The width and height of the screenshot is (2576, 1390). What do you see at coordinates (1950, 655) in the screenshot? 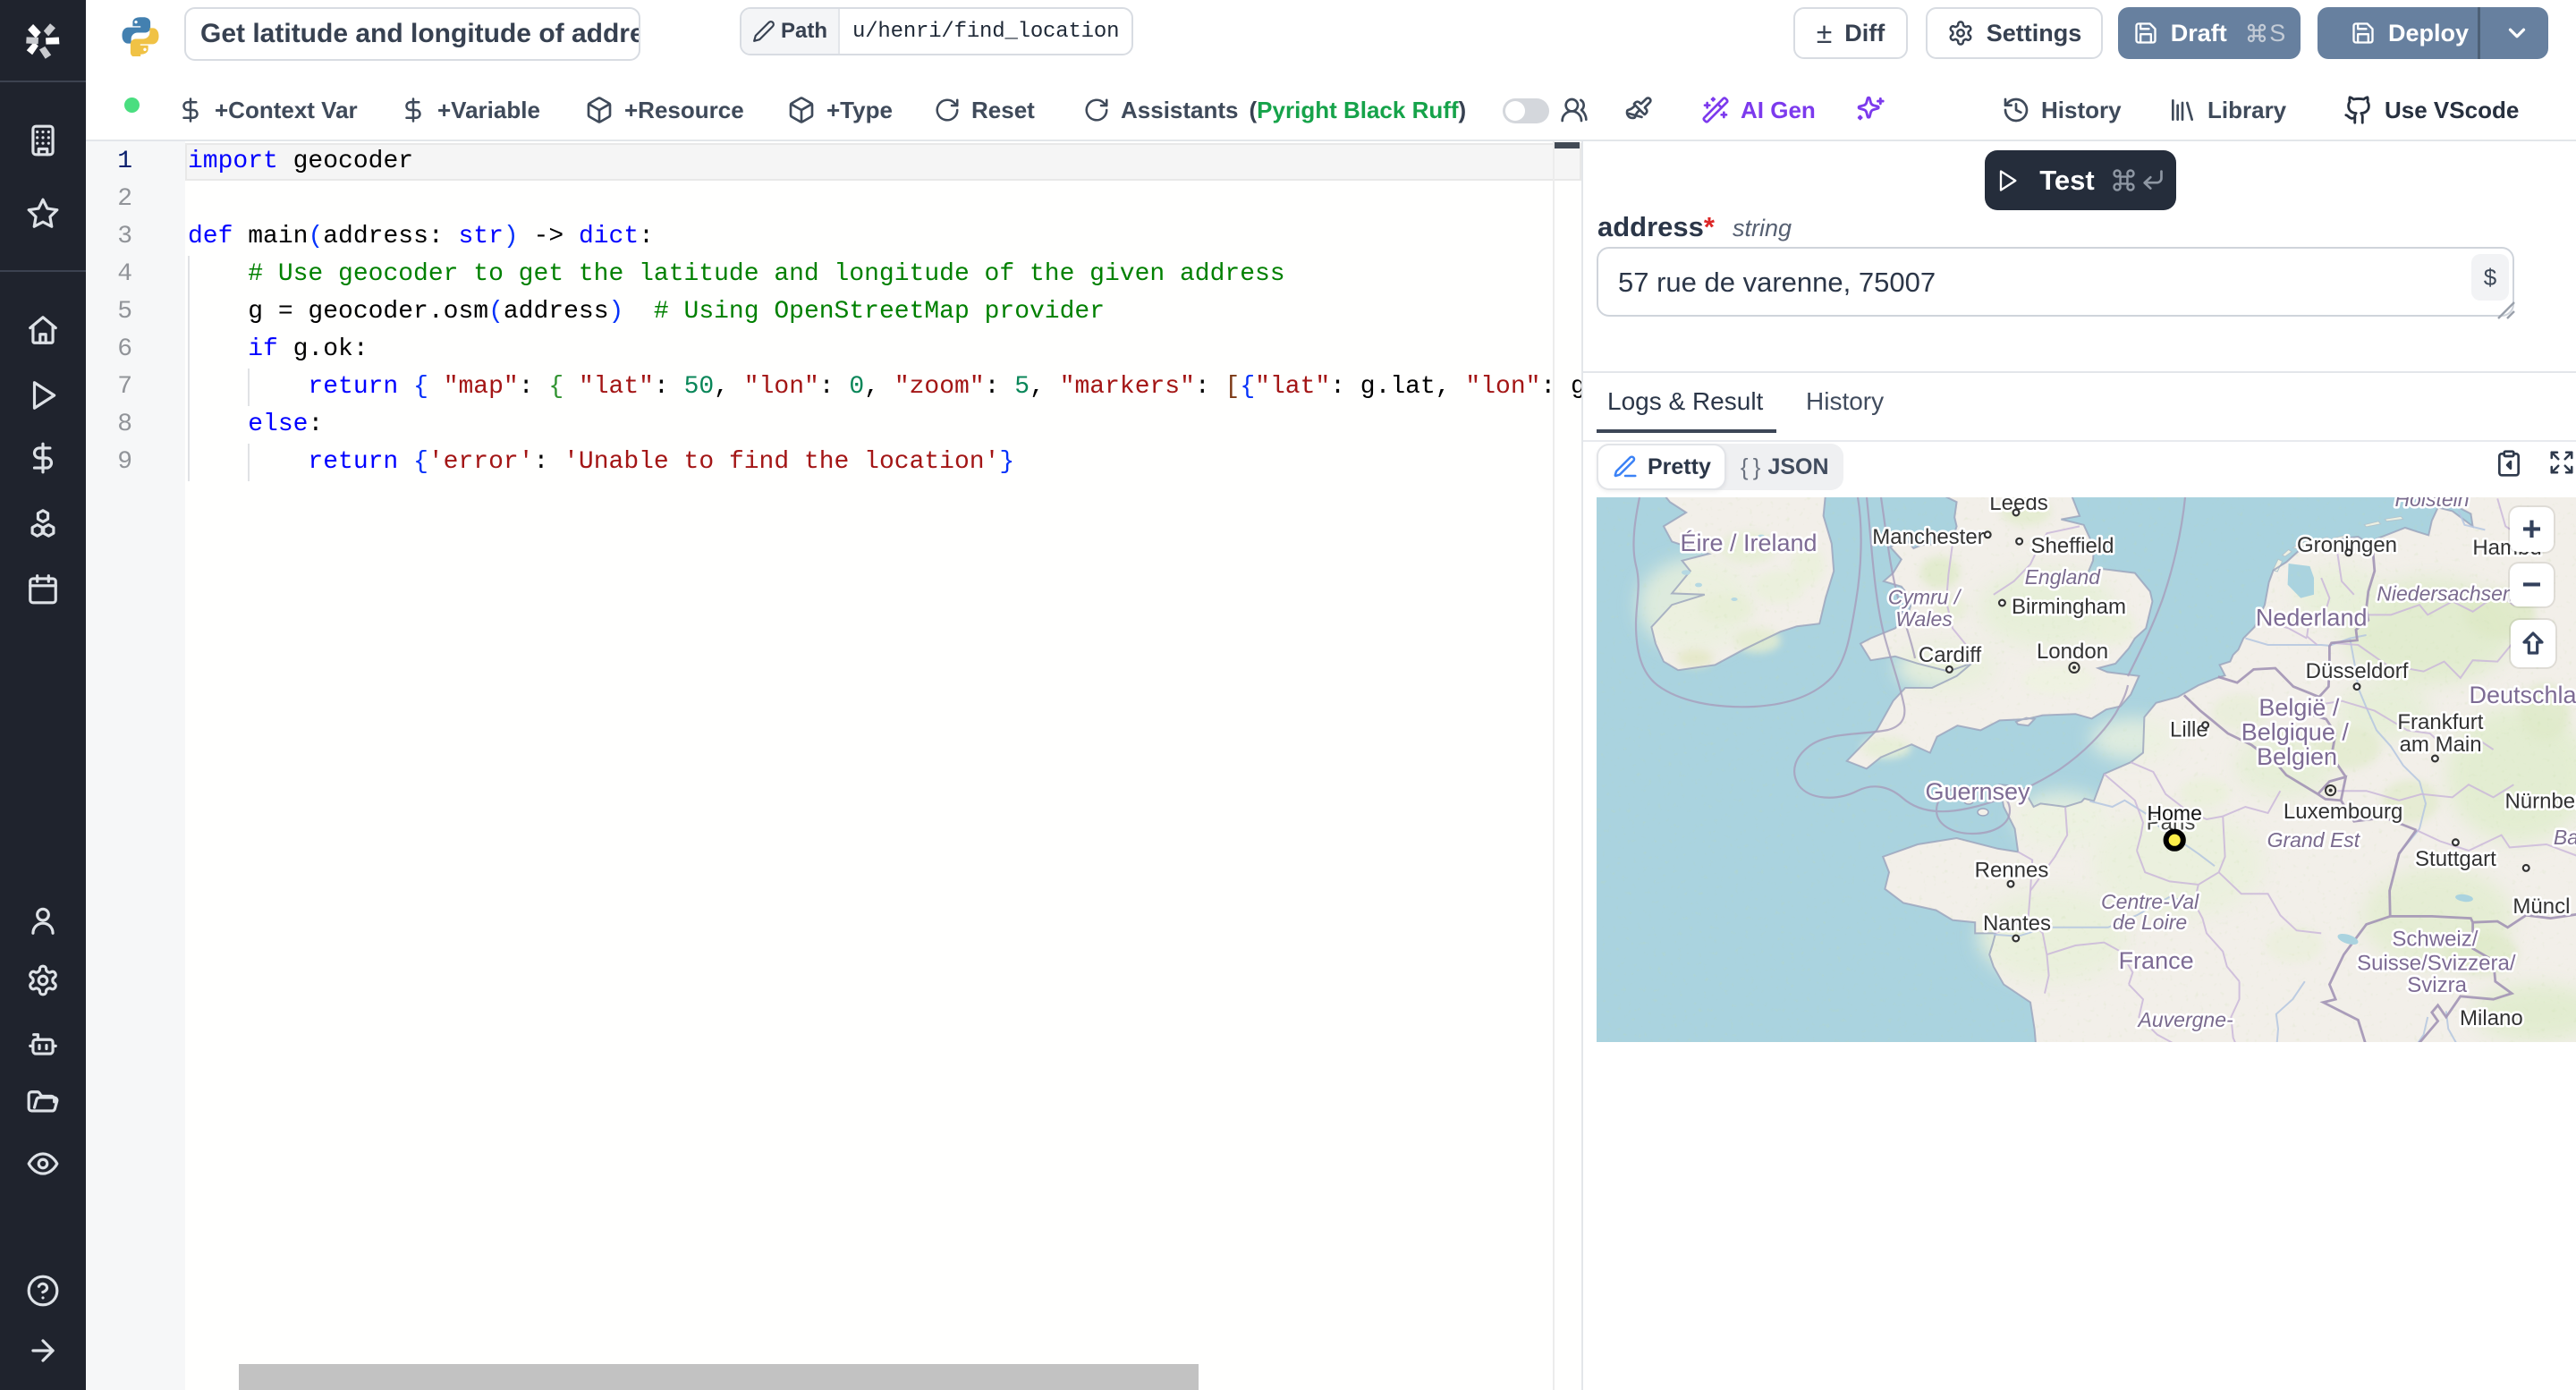
I see `svg-text: Cardiff` at bounding box center [1950, 655].